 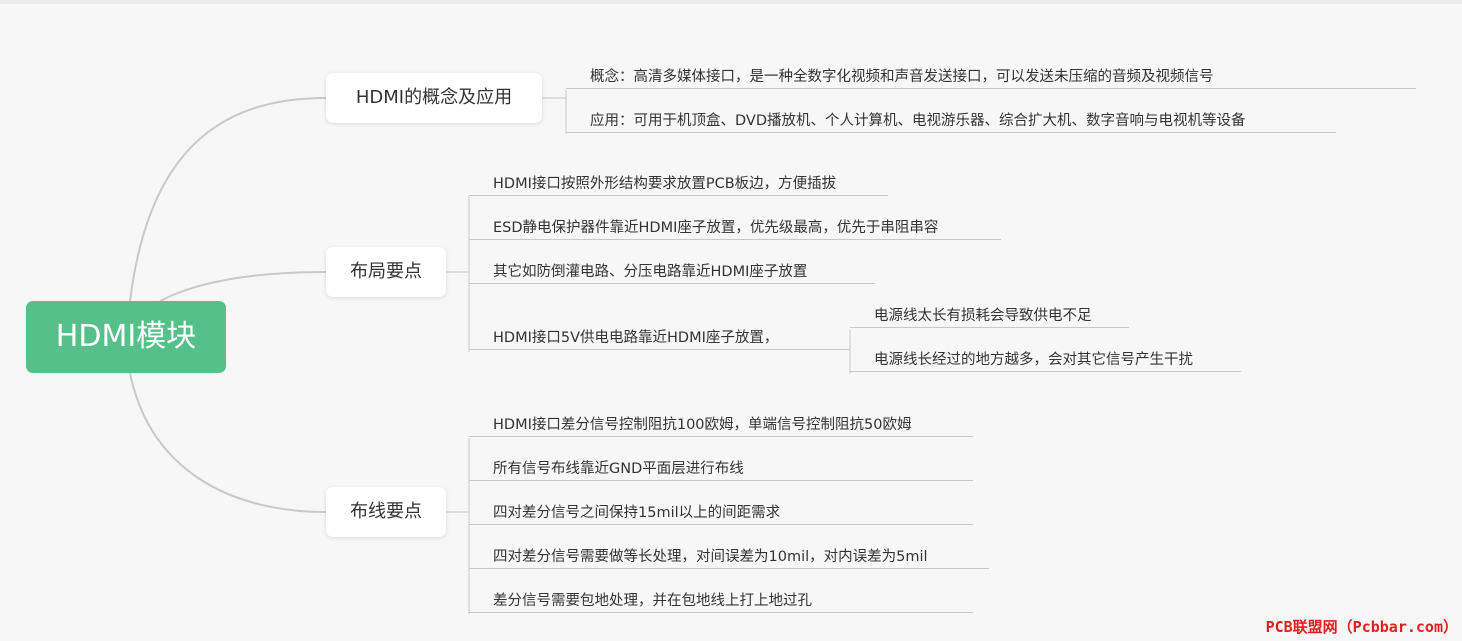 I want to click on leaf-routing-4: 四对差分信号需要做等长处理，对间误差为10mil，对内误差为5mil, so click(x=729, y=557).